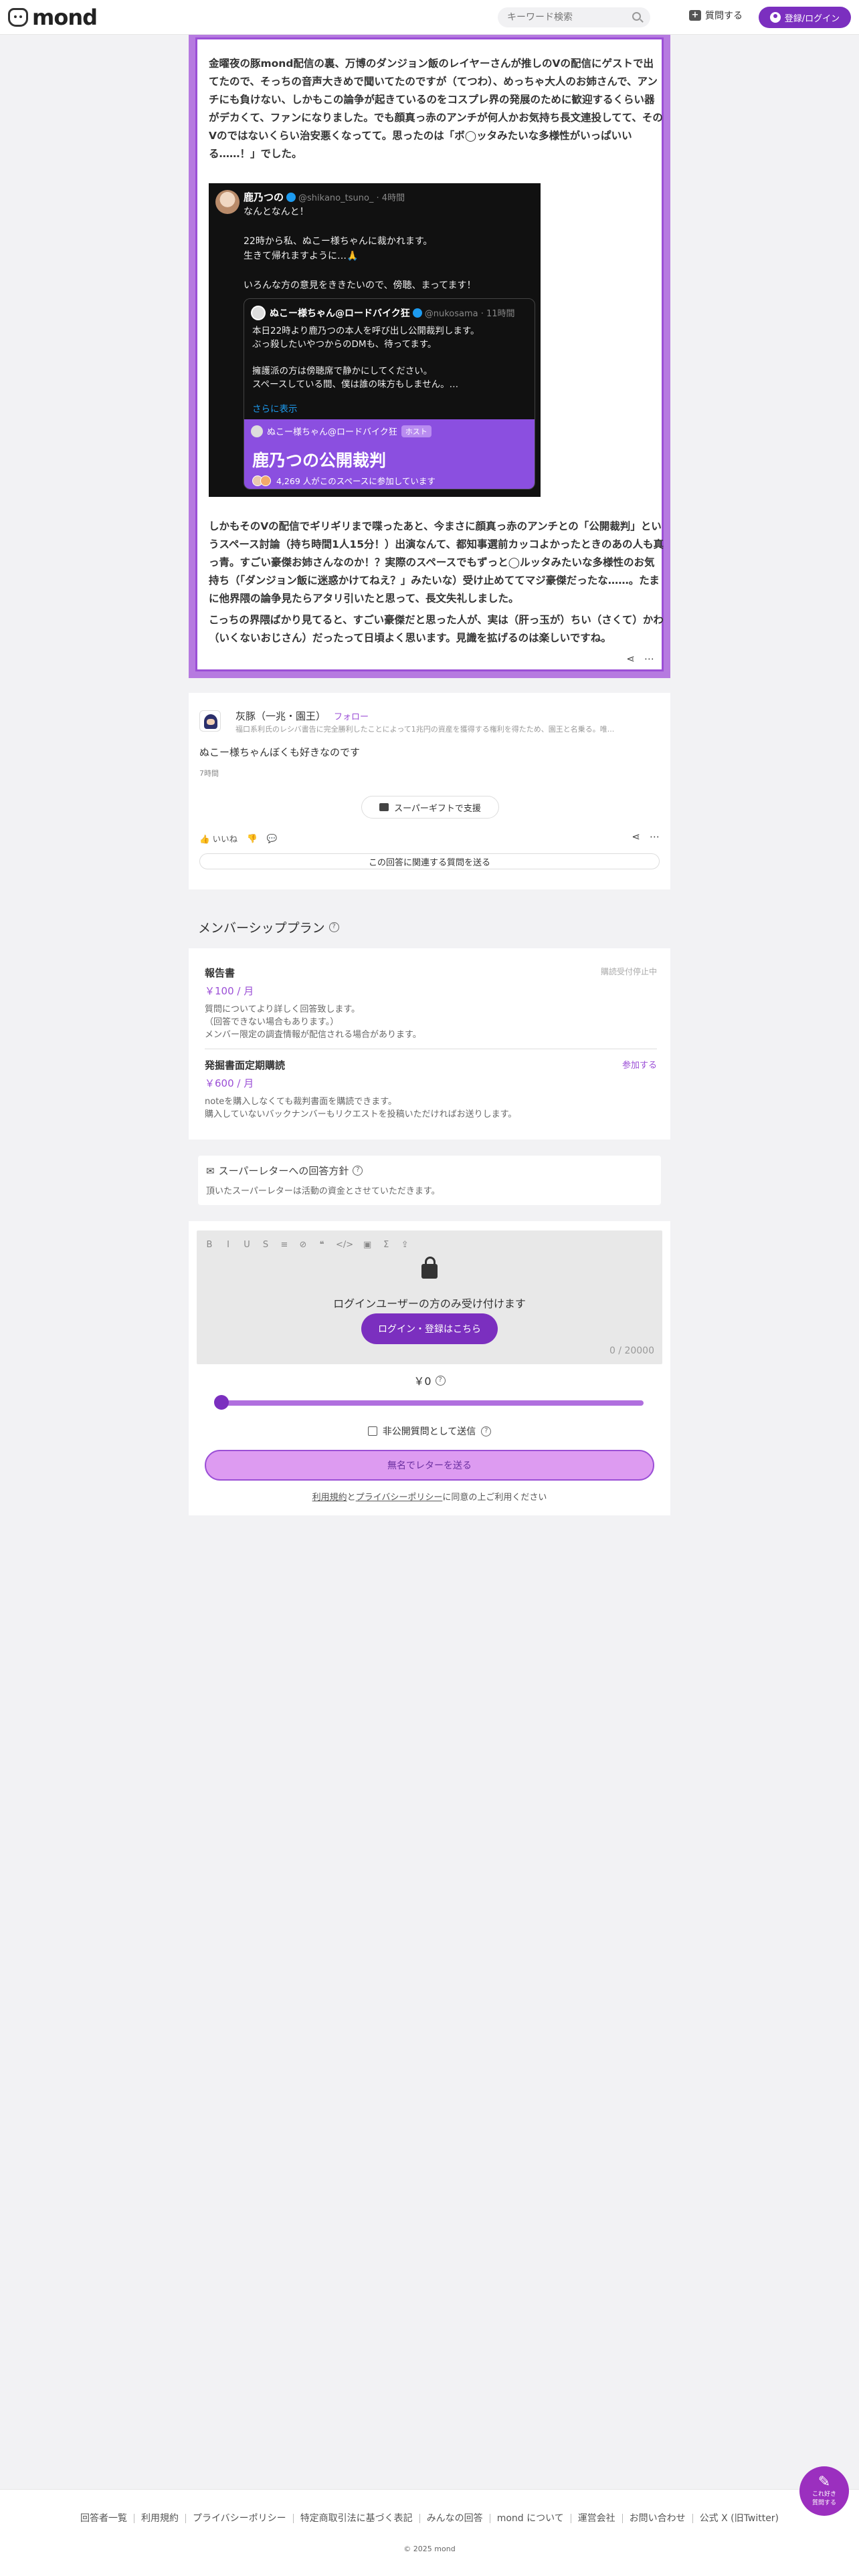 This screenshot has width=859, height=2576. I want to click on character-count: 0 / 20000, so click(631, 1351).